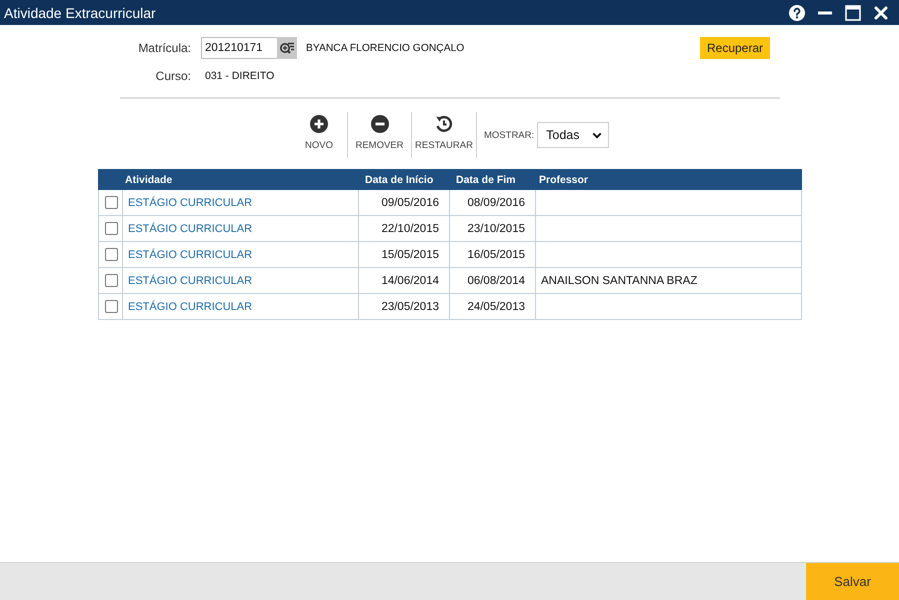  What do you see at coordinates (509, 135) in the screenshot?
I see `filter-label: MOSTRAR:` at bounding box center [509, 135].